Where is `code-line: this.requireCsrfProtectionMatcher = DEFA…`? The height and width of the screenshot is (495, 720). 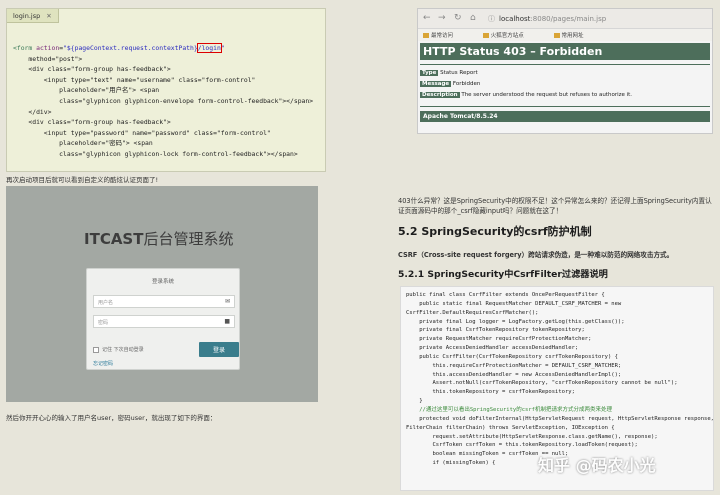
code-line: this.requireCsrfProtectionMatcher = DEFA… is located at coordinates (514, 365).